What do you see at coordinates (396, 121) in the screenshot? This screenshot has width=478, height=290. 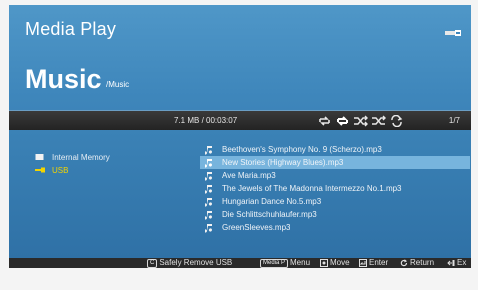 I see `repeat-icon` at bounding box center [396, 121].